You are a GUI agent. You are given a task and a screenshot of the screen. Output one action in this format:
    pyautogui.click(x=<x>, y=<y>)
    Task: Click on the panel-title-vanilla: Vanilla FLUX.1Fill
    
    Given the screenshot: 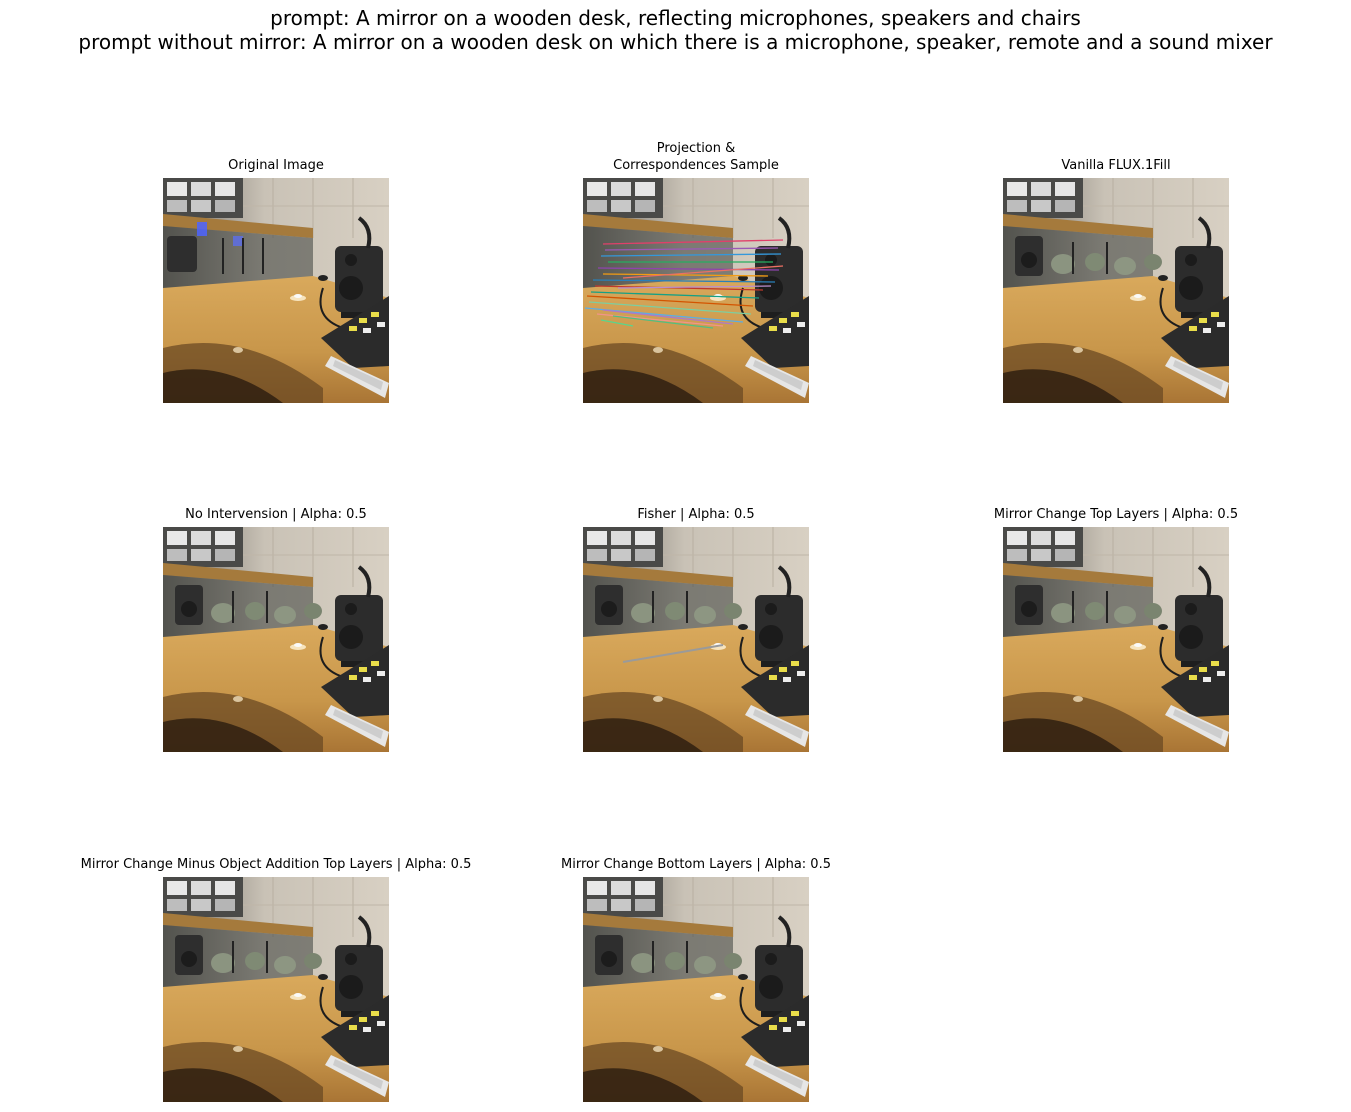 What is the action you would take?
    pyautogui.click(x=1116, y=165)
    